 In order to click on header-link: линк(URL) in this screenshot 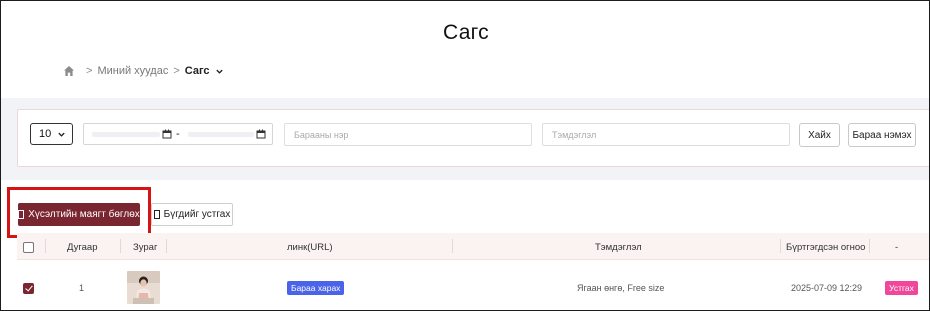, I will do `click(310, 247)`.